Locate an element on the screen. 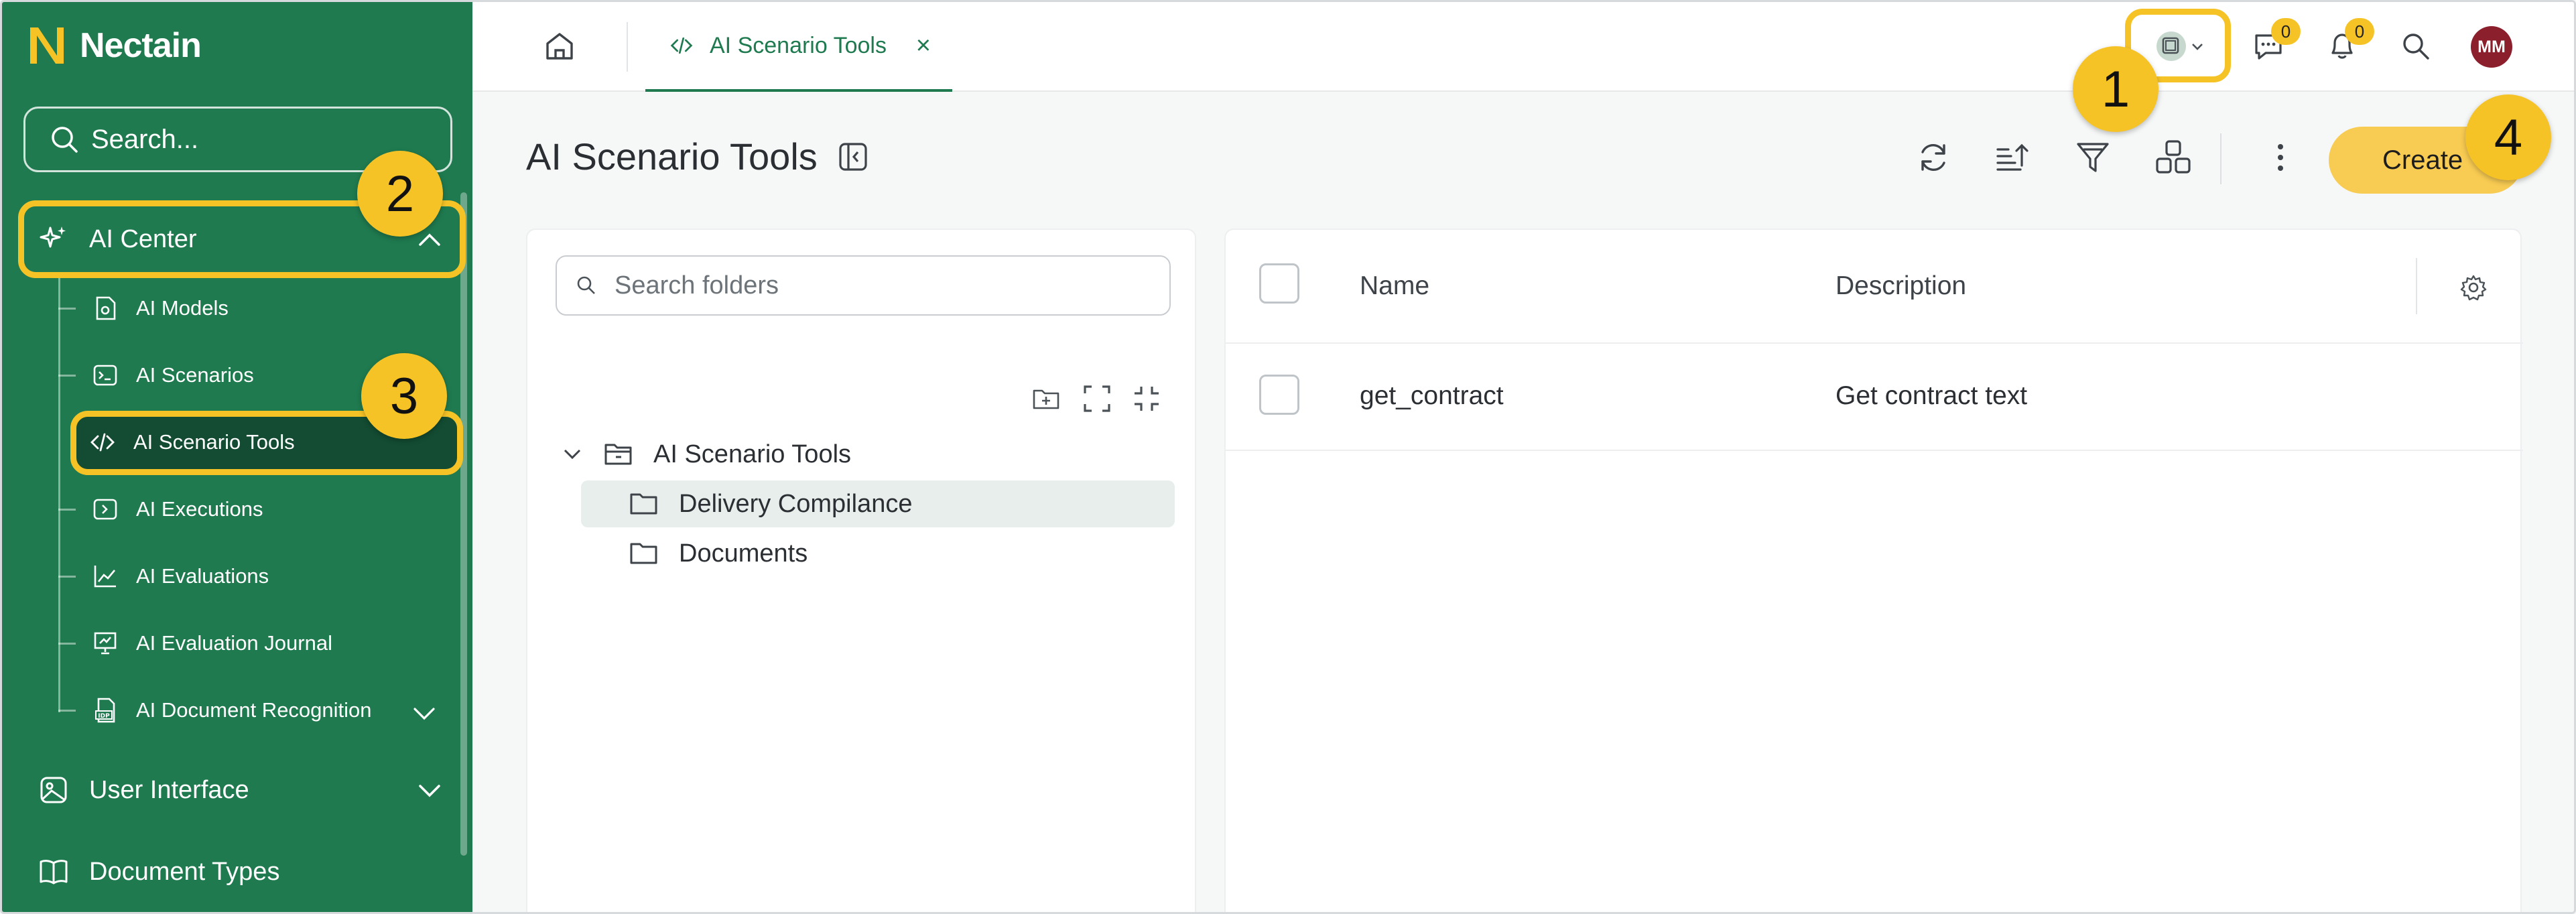 This screenshot has width=2576, height=914. global-search-button is located at coordinates (2416, 46).